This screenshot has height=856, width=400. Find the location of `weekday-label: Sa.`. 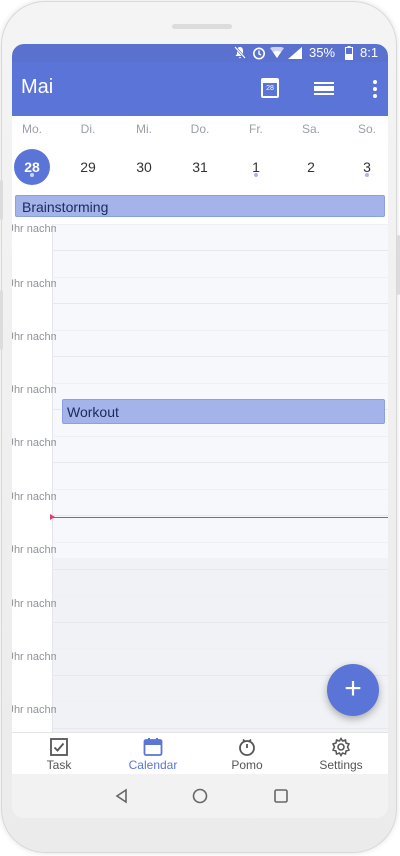

weekday-label: Sa. is located at coordinates (310, 129).